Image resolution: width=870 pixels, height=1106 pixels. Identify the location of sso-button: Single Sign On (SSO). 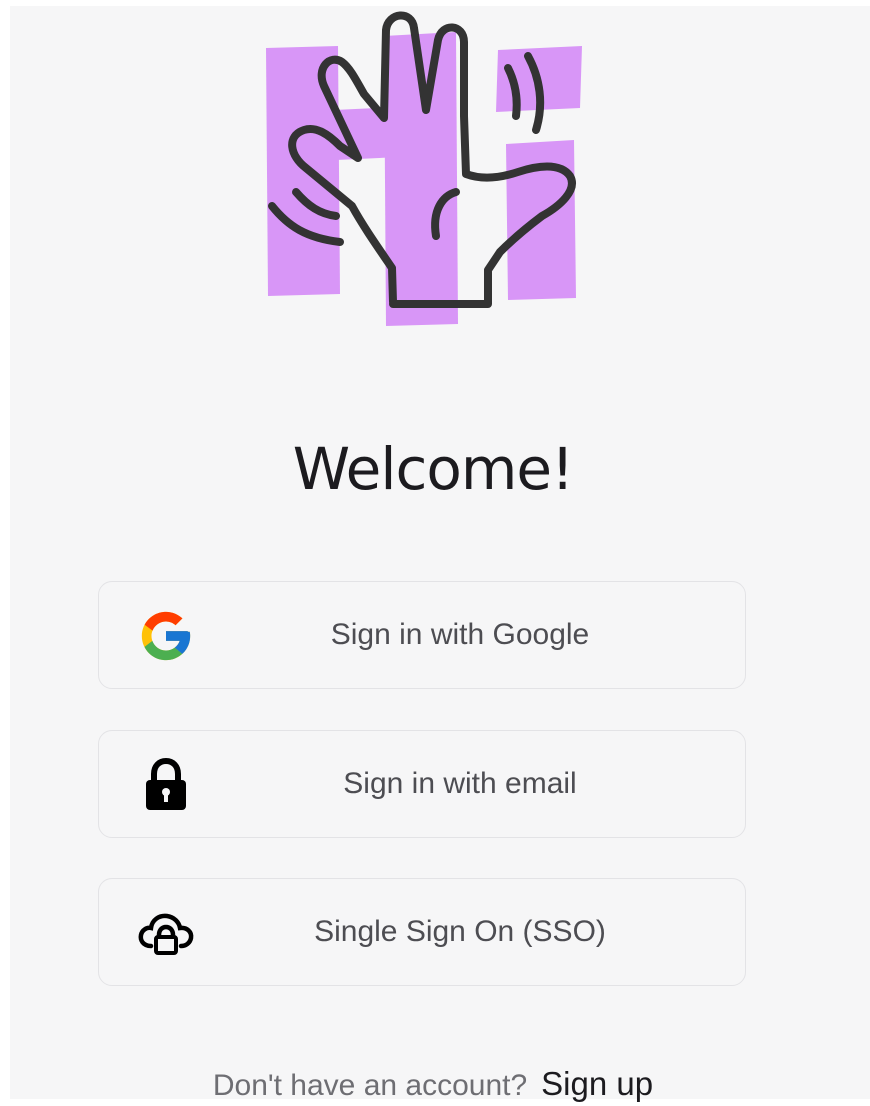
(422, 932).